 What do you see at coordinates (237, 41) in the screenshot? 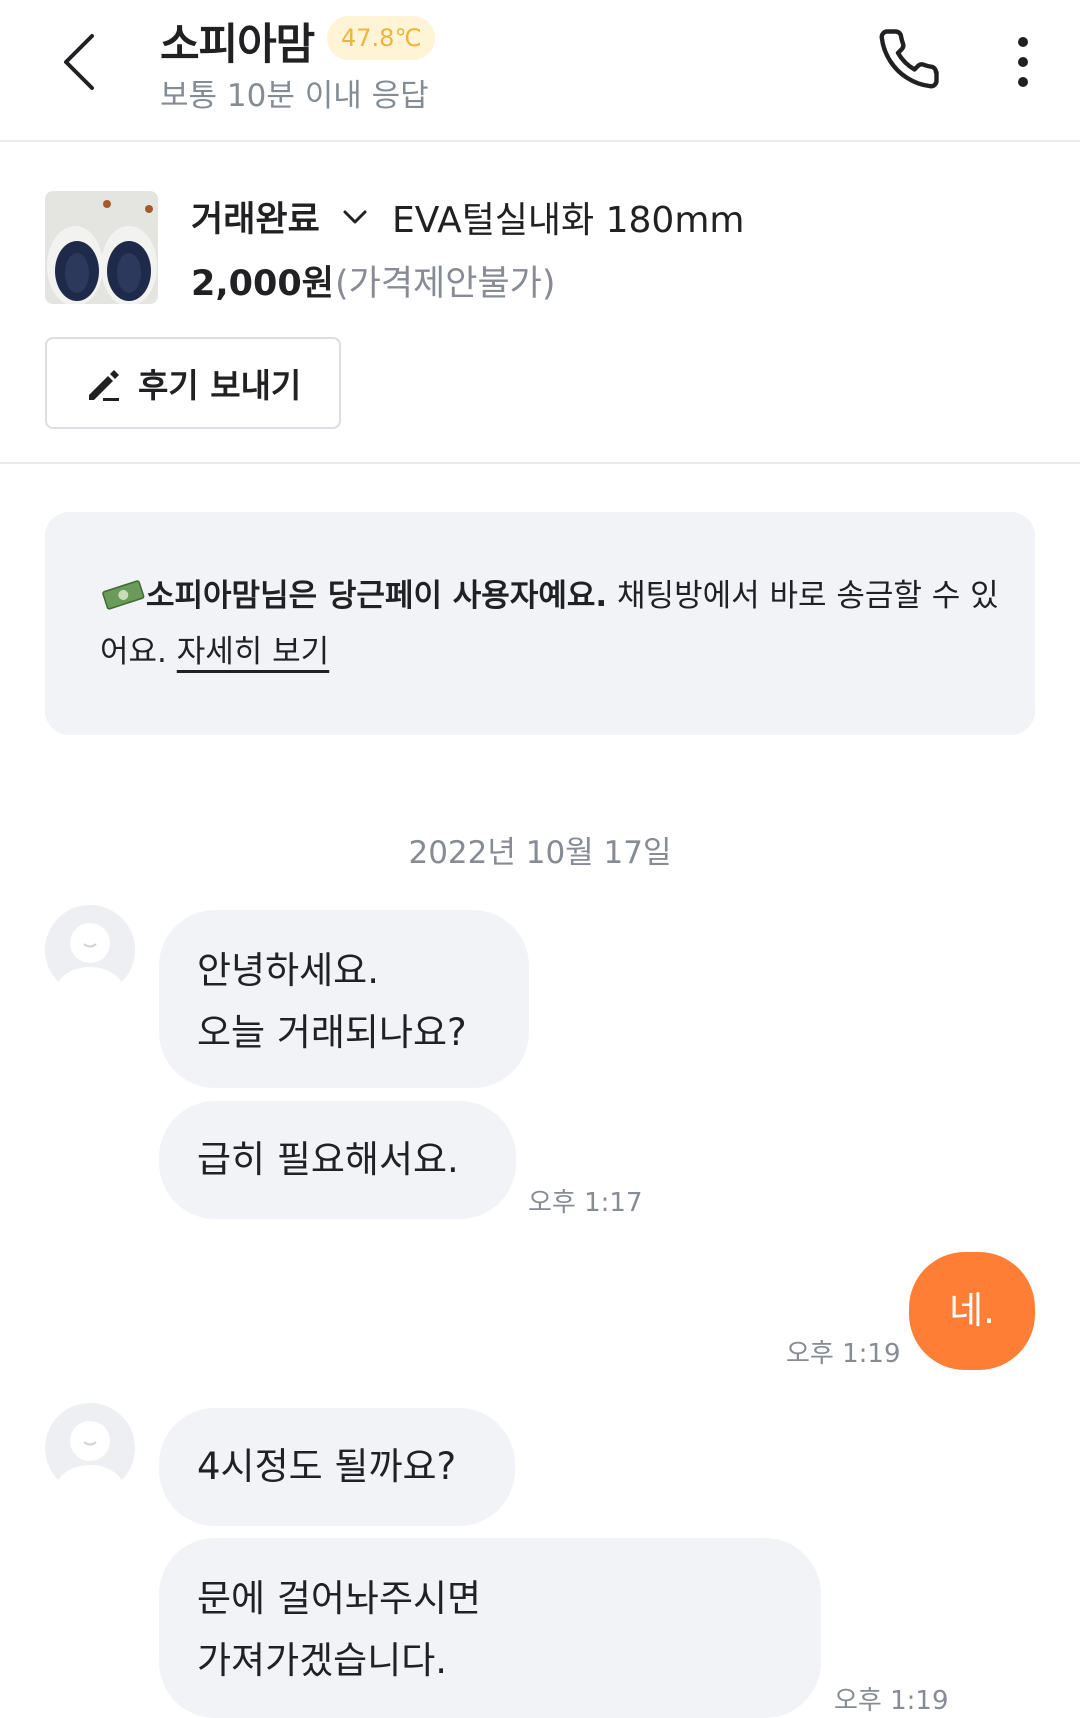
I see `chat-partner-name: 소피아맘` at bounding box center [237, 41].